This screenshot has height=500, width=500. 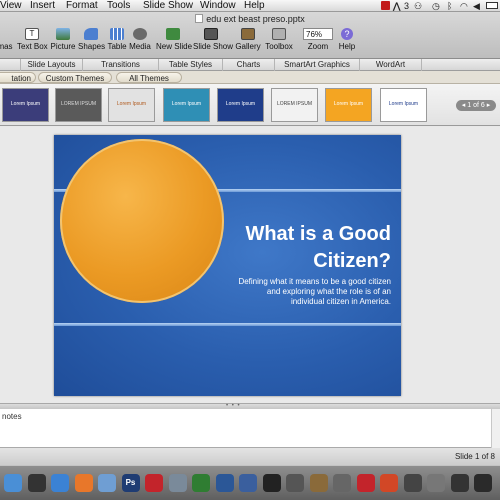 I want to click on theme-pager-text: 1 of 6, so click(x=476, y=105).